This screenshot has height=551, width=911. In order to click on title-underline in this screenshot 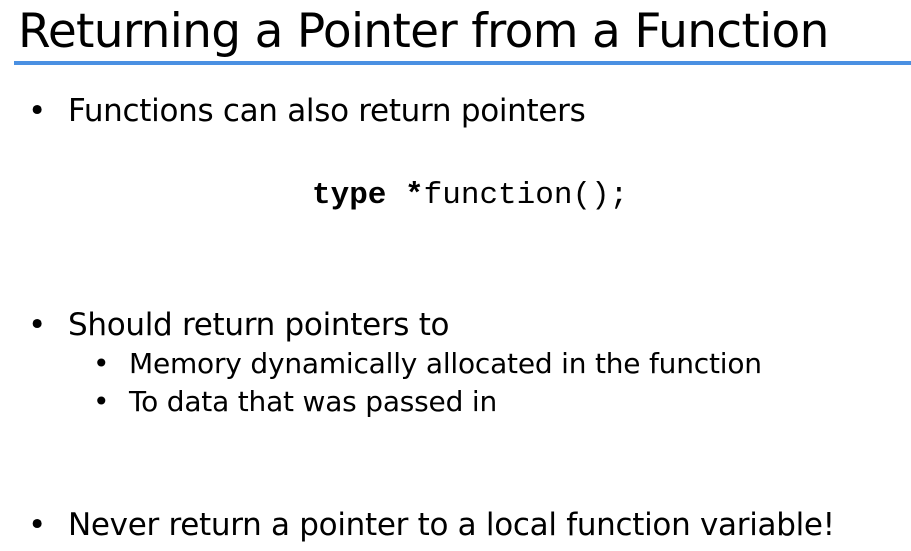, I will do `click(462, 63)`.